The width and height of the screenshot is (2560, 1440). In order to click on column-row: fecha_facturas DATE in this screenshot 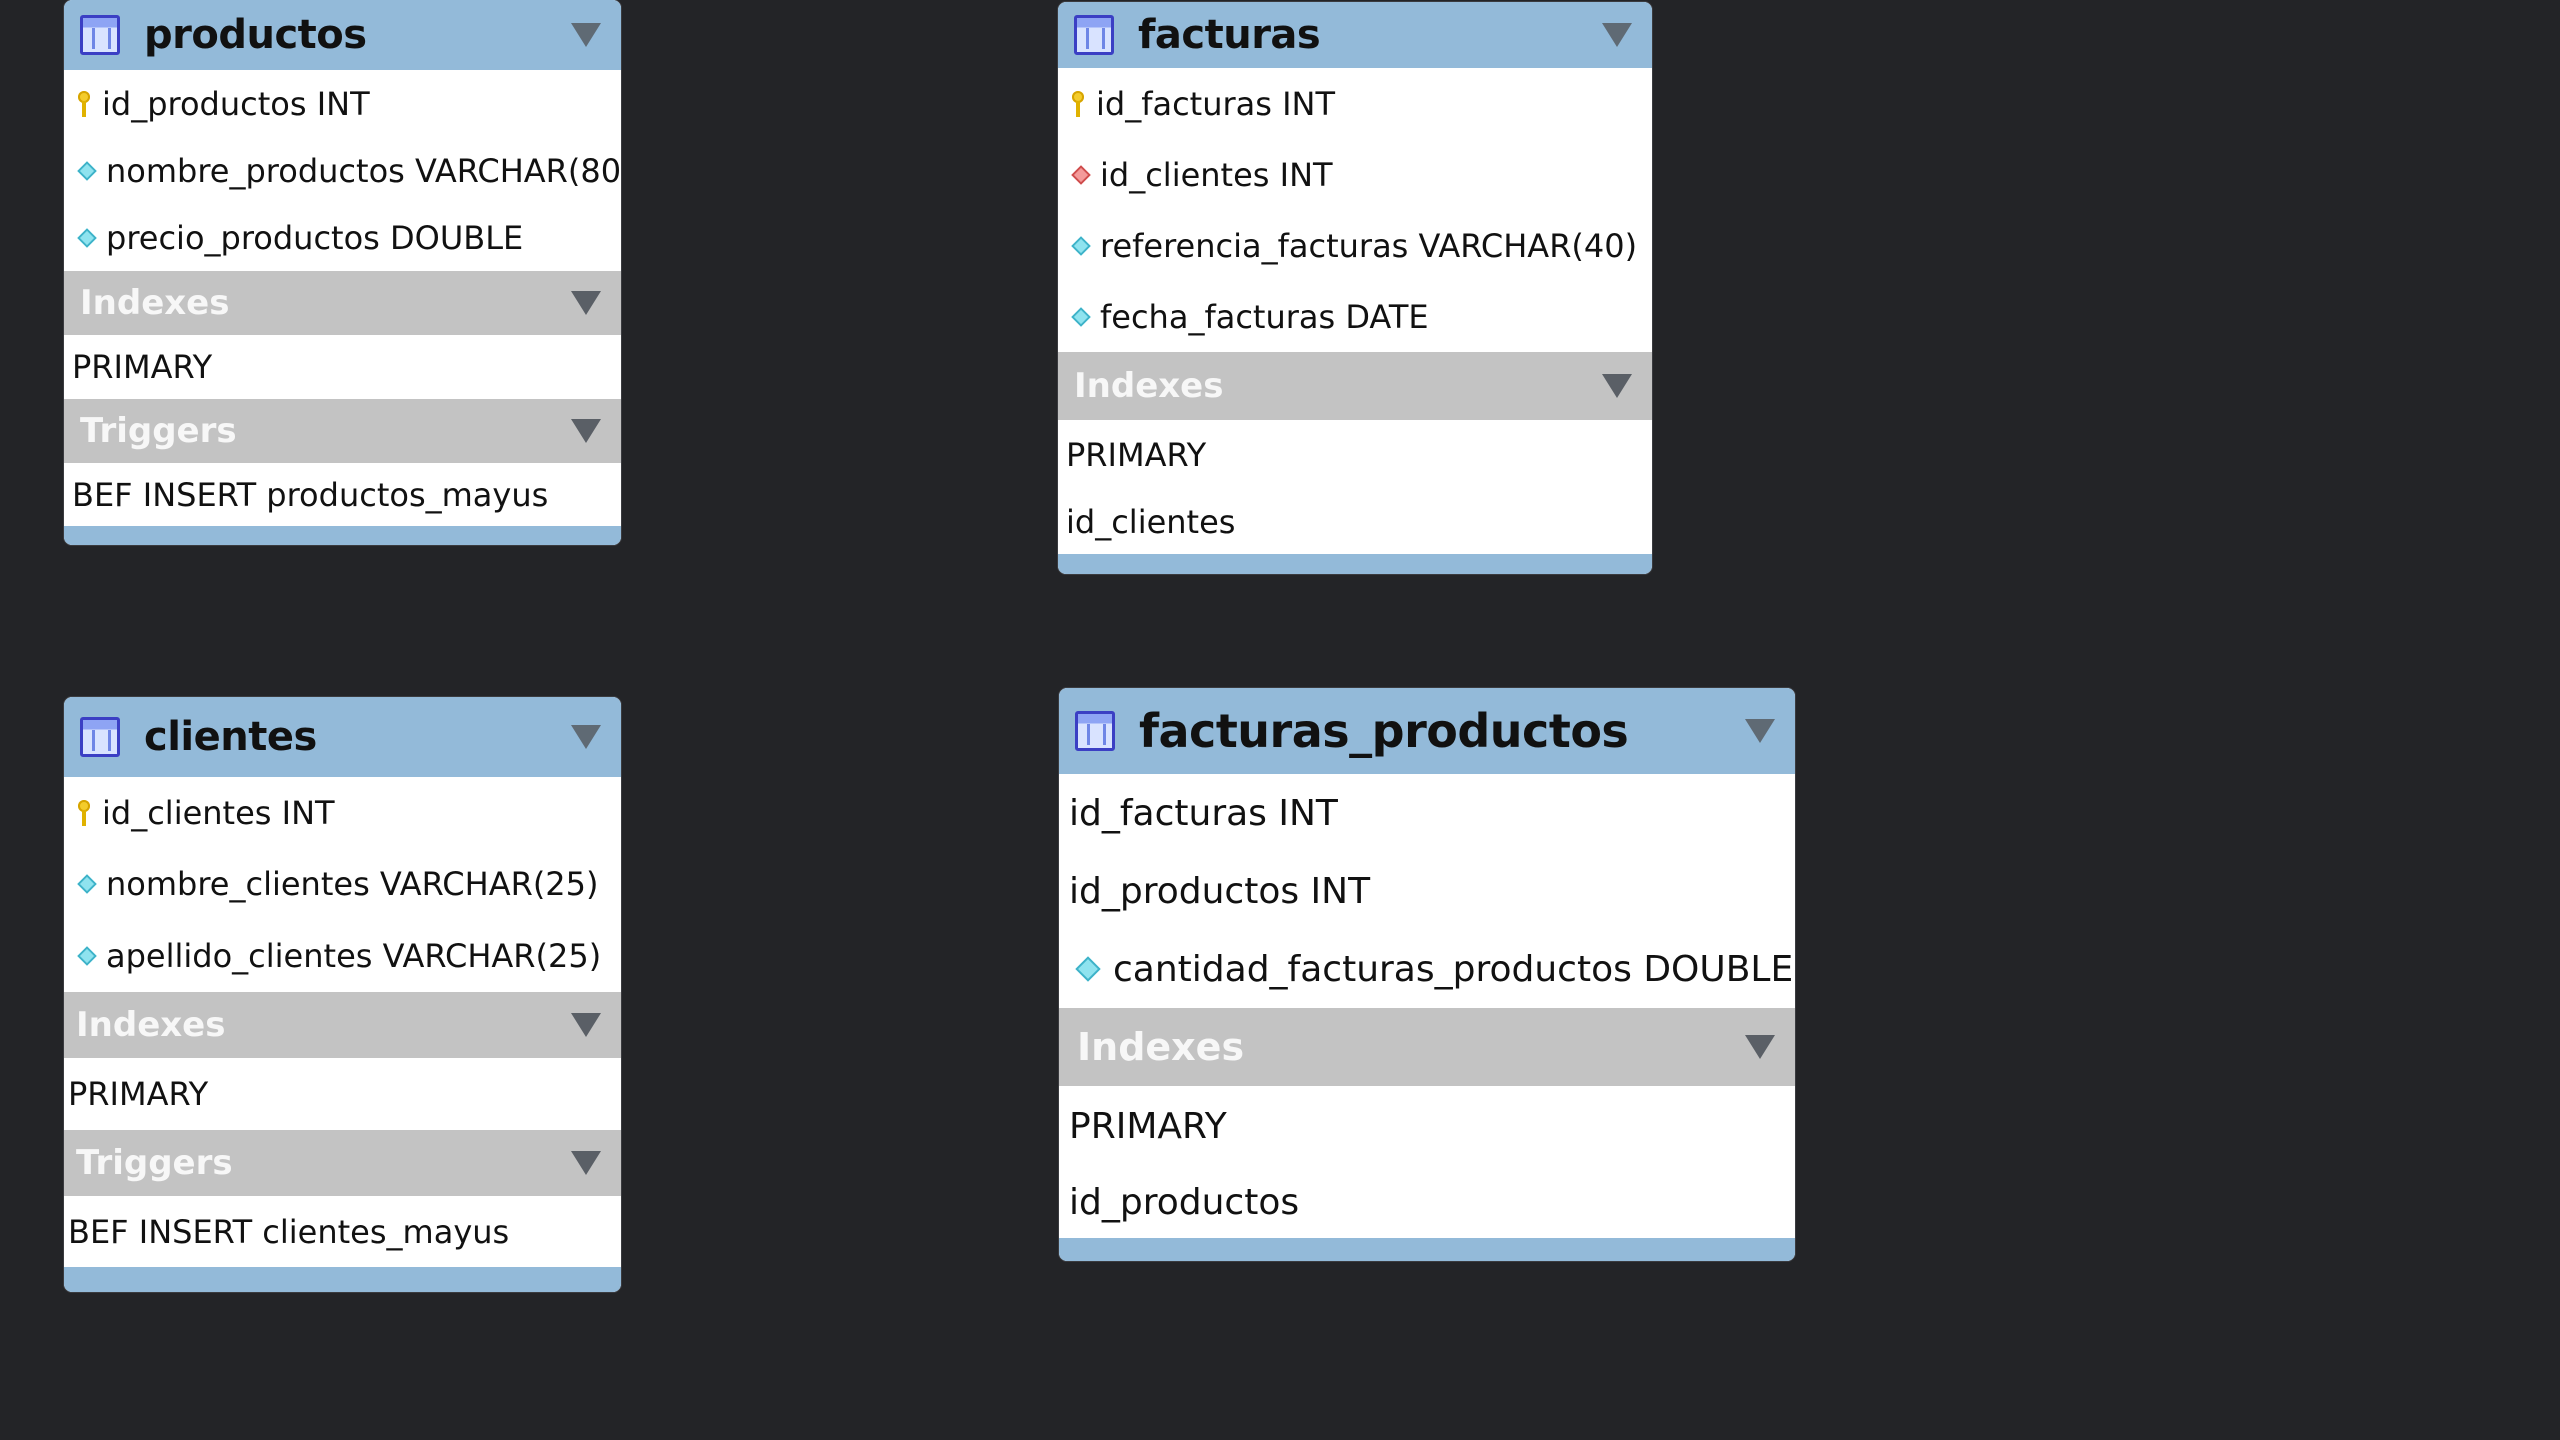, I will do `click(1355, 316)`.